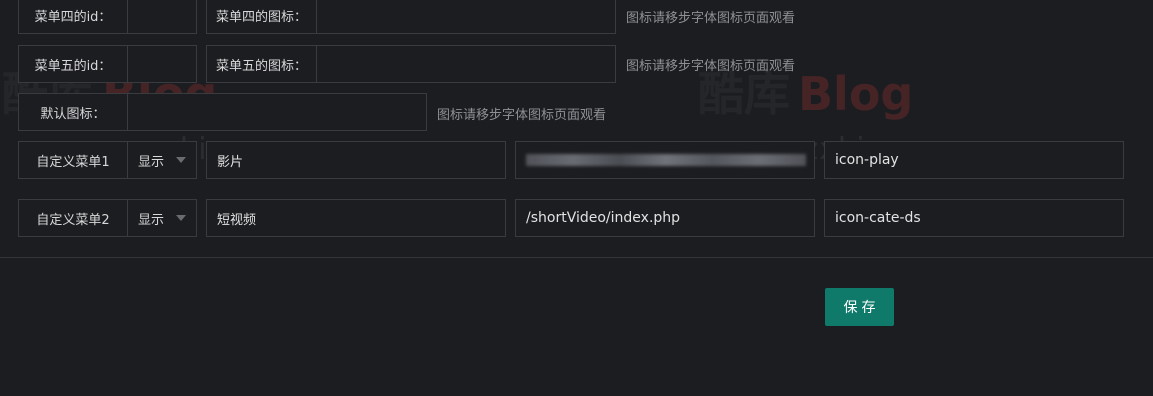  Describe the element at coordinates (162, 64) in the screenshot. I see `menu5-id-input` at that location.